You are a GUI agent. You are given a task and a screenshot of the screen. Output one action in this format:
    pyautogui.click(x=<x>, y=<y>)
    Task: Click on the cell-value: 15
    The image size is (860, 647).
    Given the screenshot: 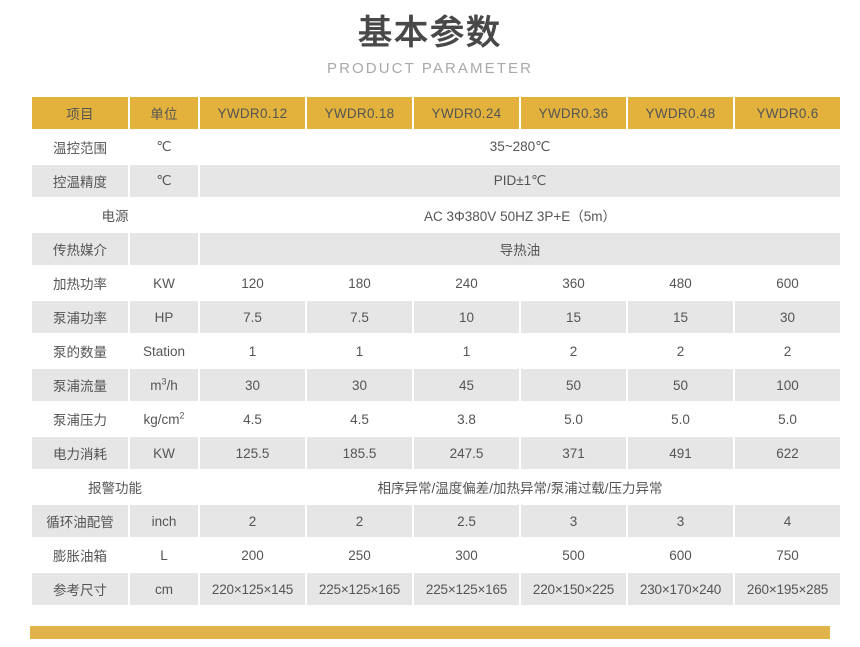 What is the action you would take?
    pyautogui.click(x=680, y=317)
    